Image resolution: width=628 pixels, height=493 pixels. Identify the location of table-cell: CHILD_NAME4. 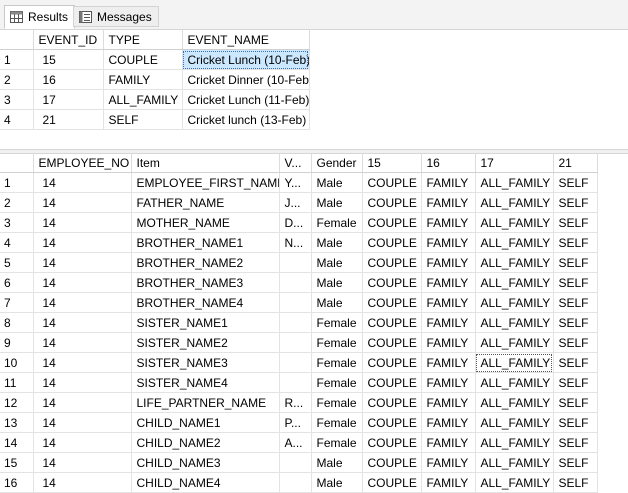
(205, 482).